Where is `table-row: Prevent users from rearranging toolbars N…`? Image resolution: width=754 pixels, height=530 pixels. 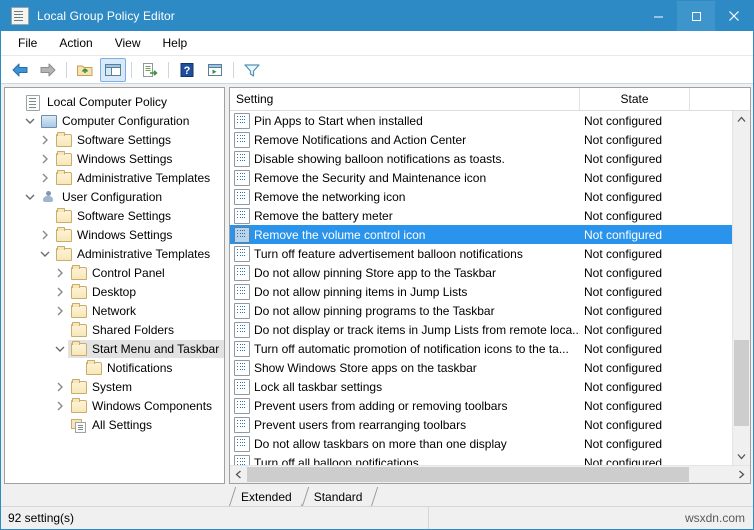 table-row: Prevent users from rearranging toolbars N… is located at coordinates (481, 424).